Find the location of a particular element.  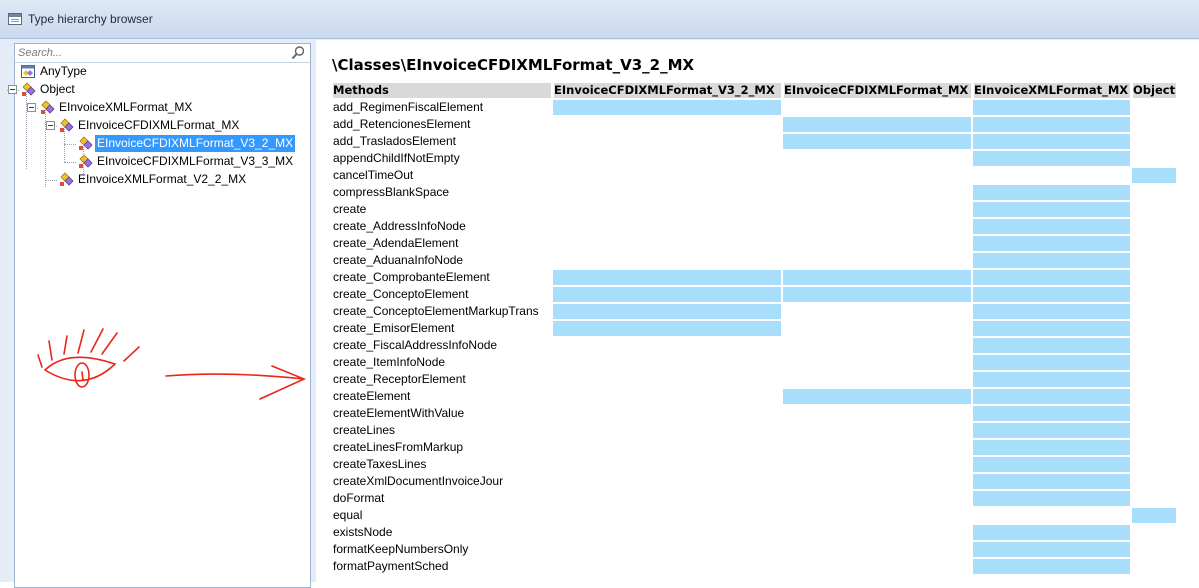

method-name: equal is located at coordinates (347, 515).